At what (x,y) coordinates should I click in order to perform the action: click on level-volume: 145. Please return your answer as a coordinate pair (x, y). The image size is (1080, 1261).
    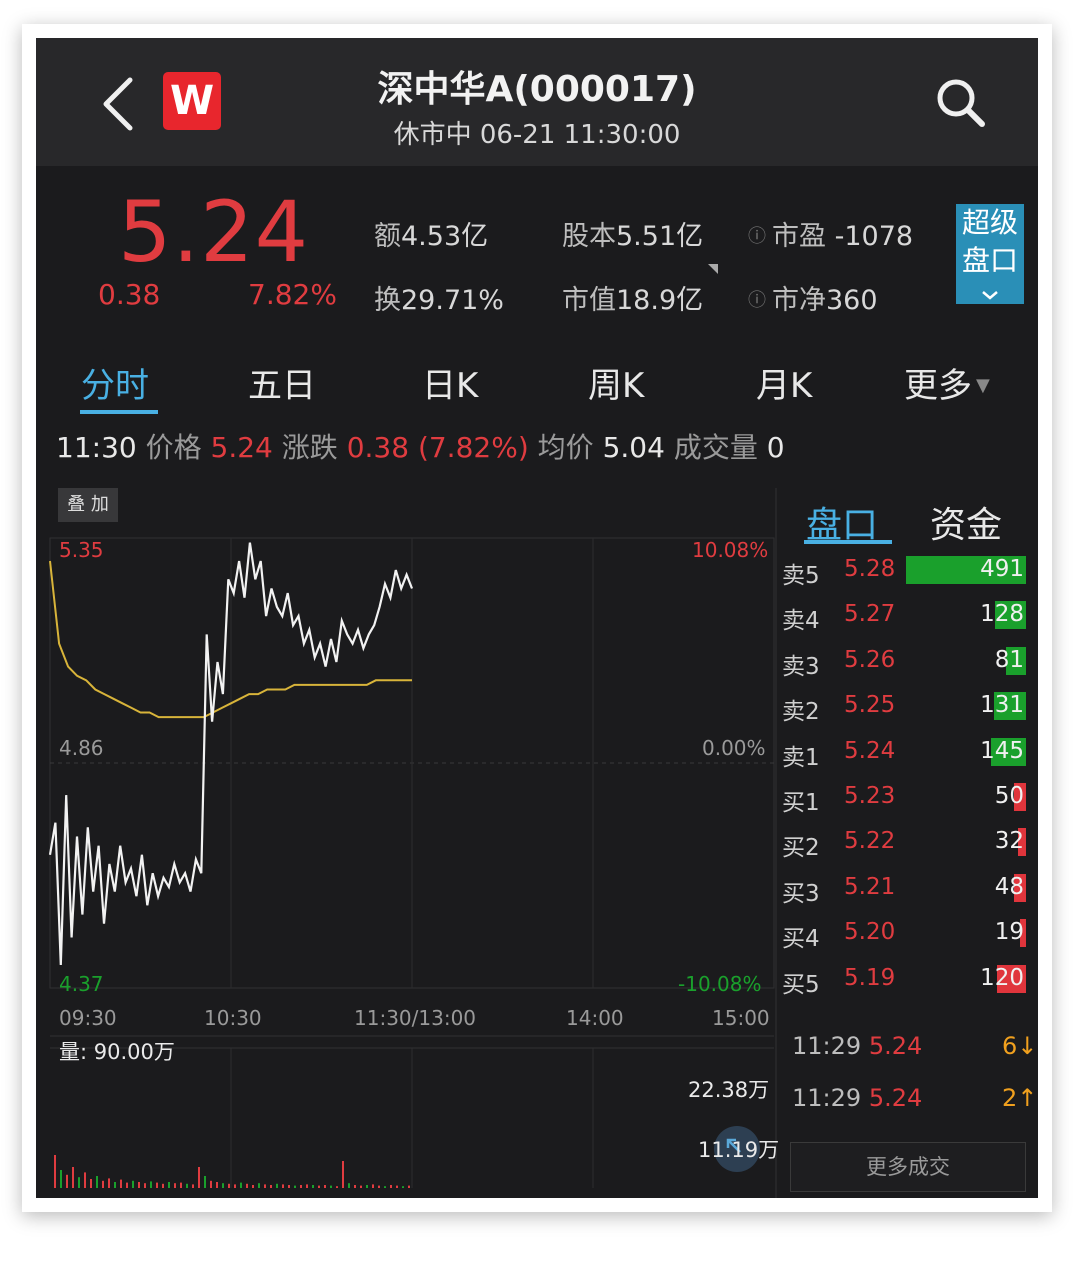
    Looking at the image, I should click on (1002, 750).